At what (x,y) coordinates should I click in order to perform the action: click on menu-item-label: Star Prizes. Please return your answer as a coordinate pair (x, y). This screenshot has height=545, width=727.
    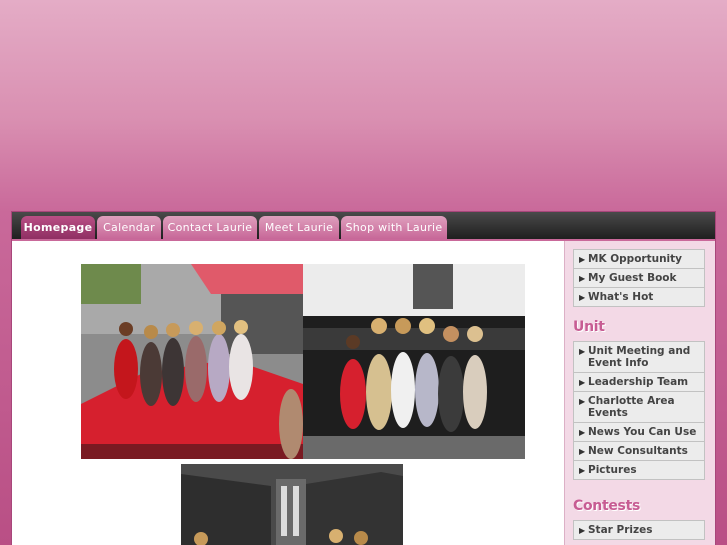
    Looking at the image, I should click on (620, 530).